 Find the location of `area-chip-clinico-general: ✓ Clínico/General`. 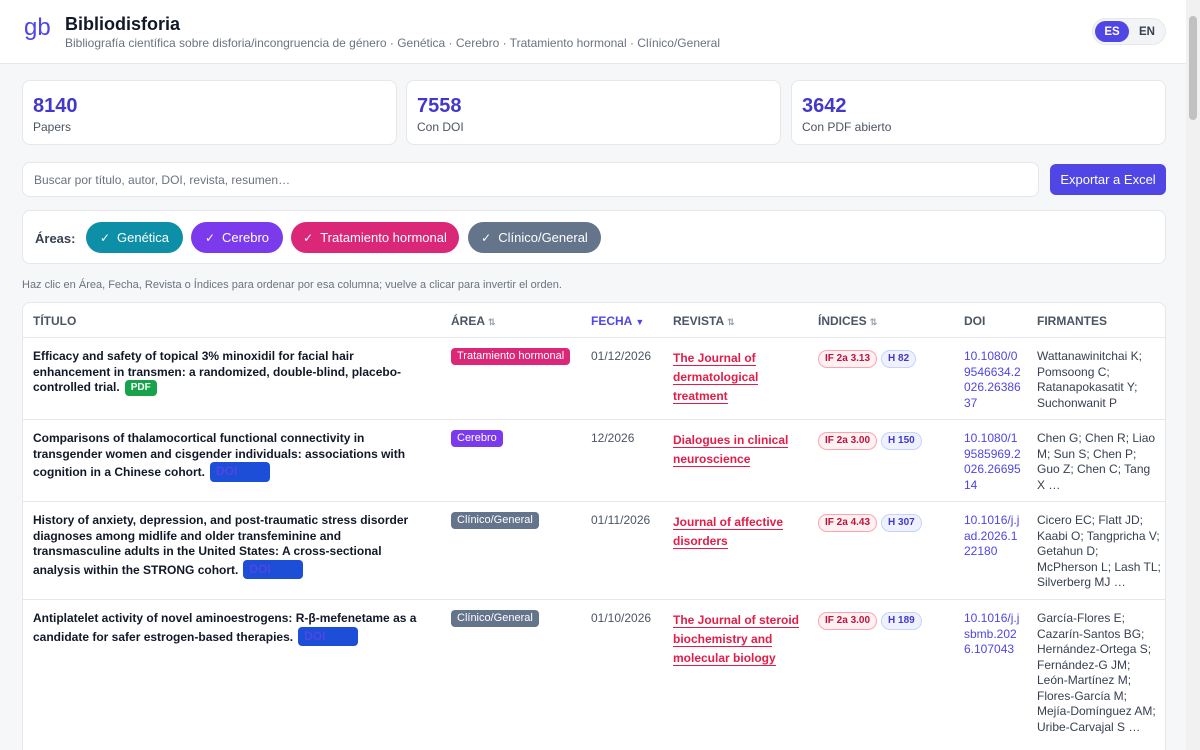

area-chip-clinico-general: ✓ Clínico/General is located at coordinates (534, 237).